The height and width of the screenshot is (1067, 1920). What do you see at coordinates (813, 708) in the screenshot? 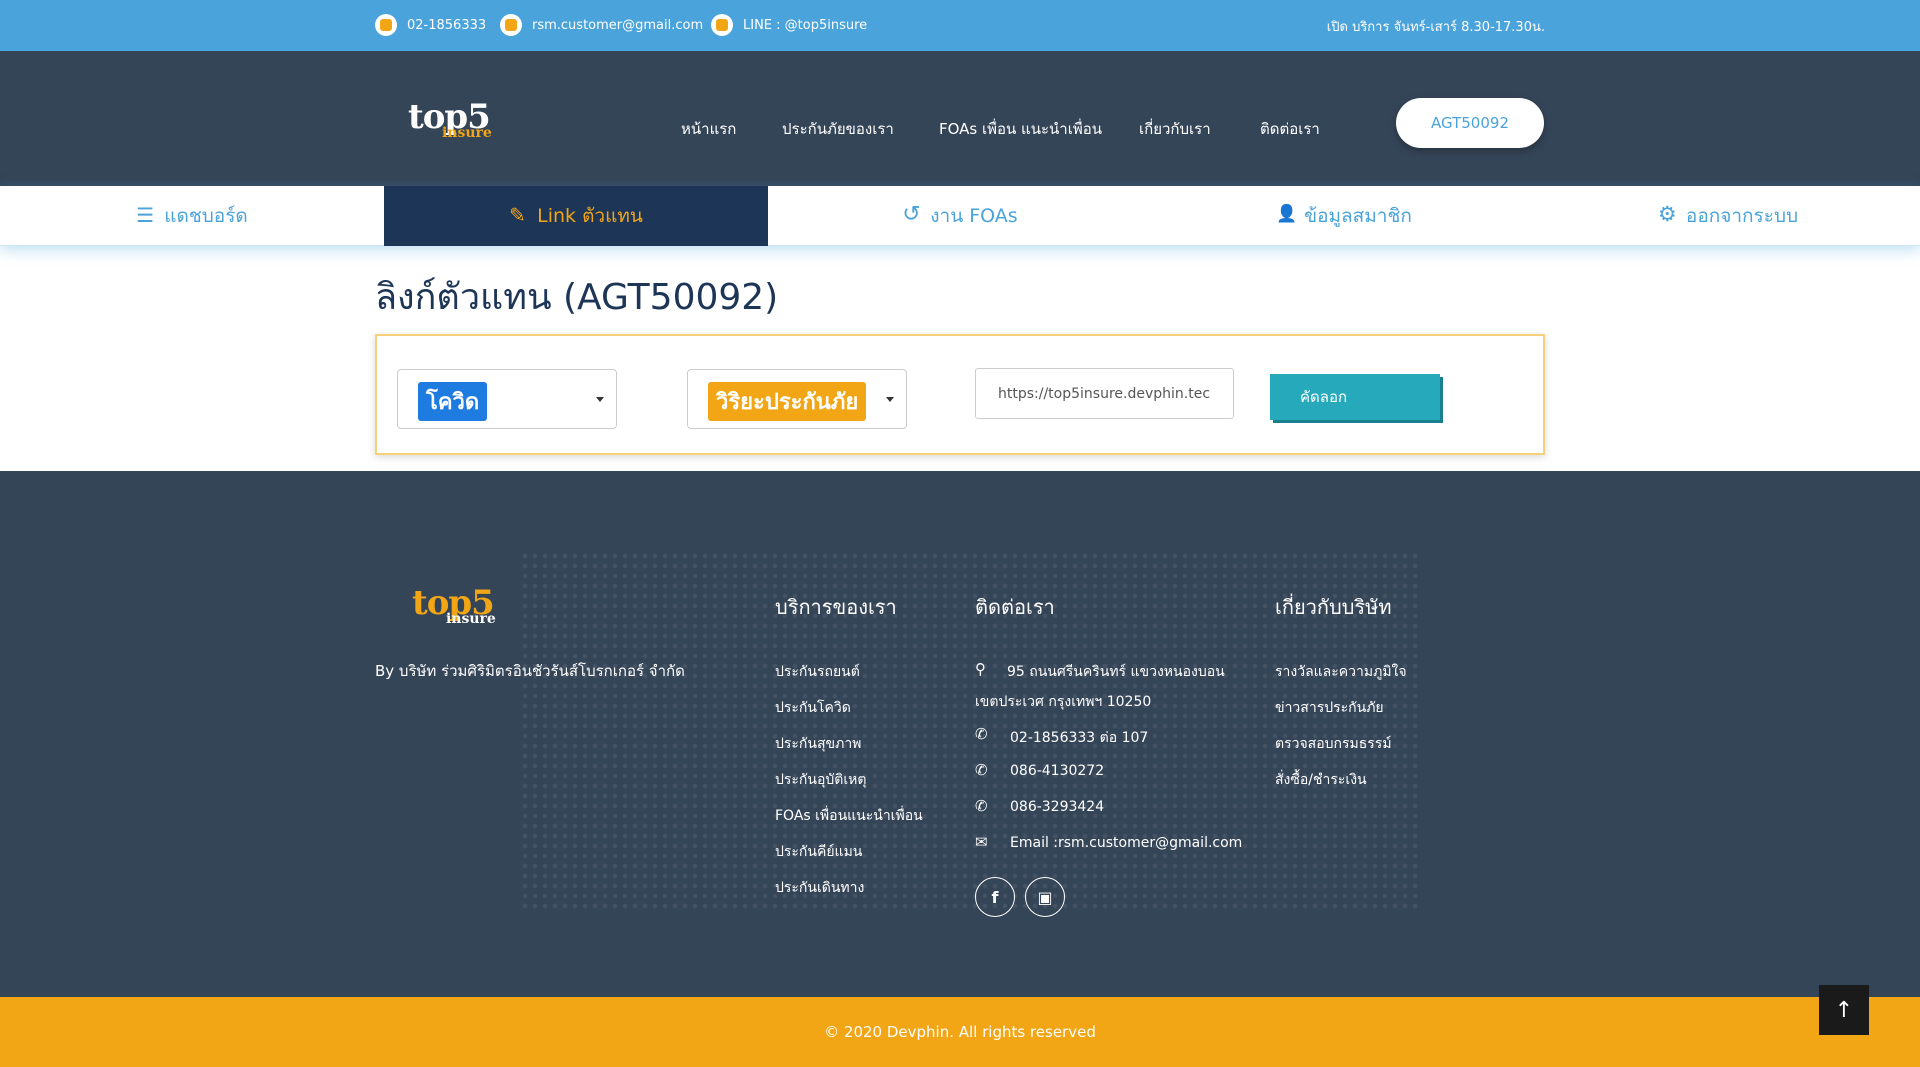
I see `service-link: ประกันโควิด` at bounding box center [813, 708].